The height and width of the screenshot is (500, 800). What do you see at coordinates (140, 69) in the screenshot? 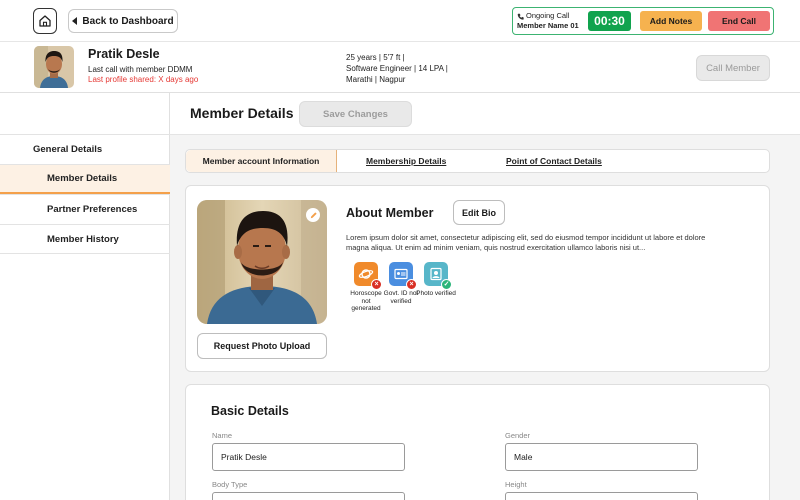
I see `last-call-text: Last call with member DDMM` at bounding box center [140, 69].